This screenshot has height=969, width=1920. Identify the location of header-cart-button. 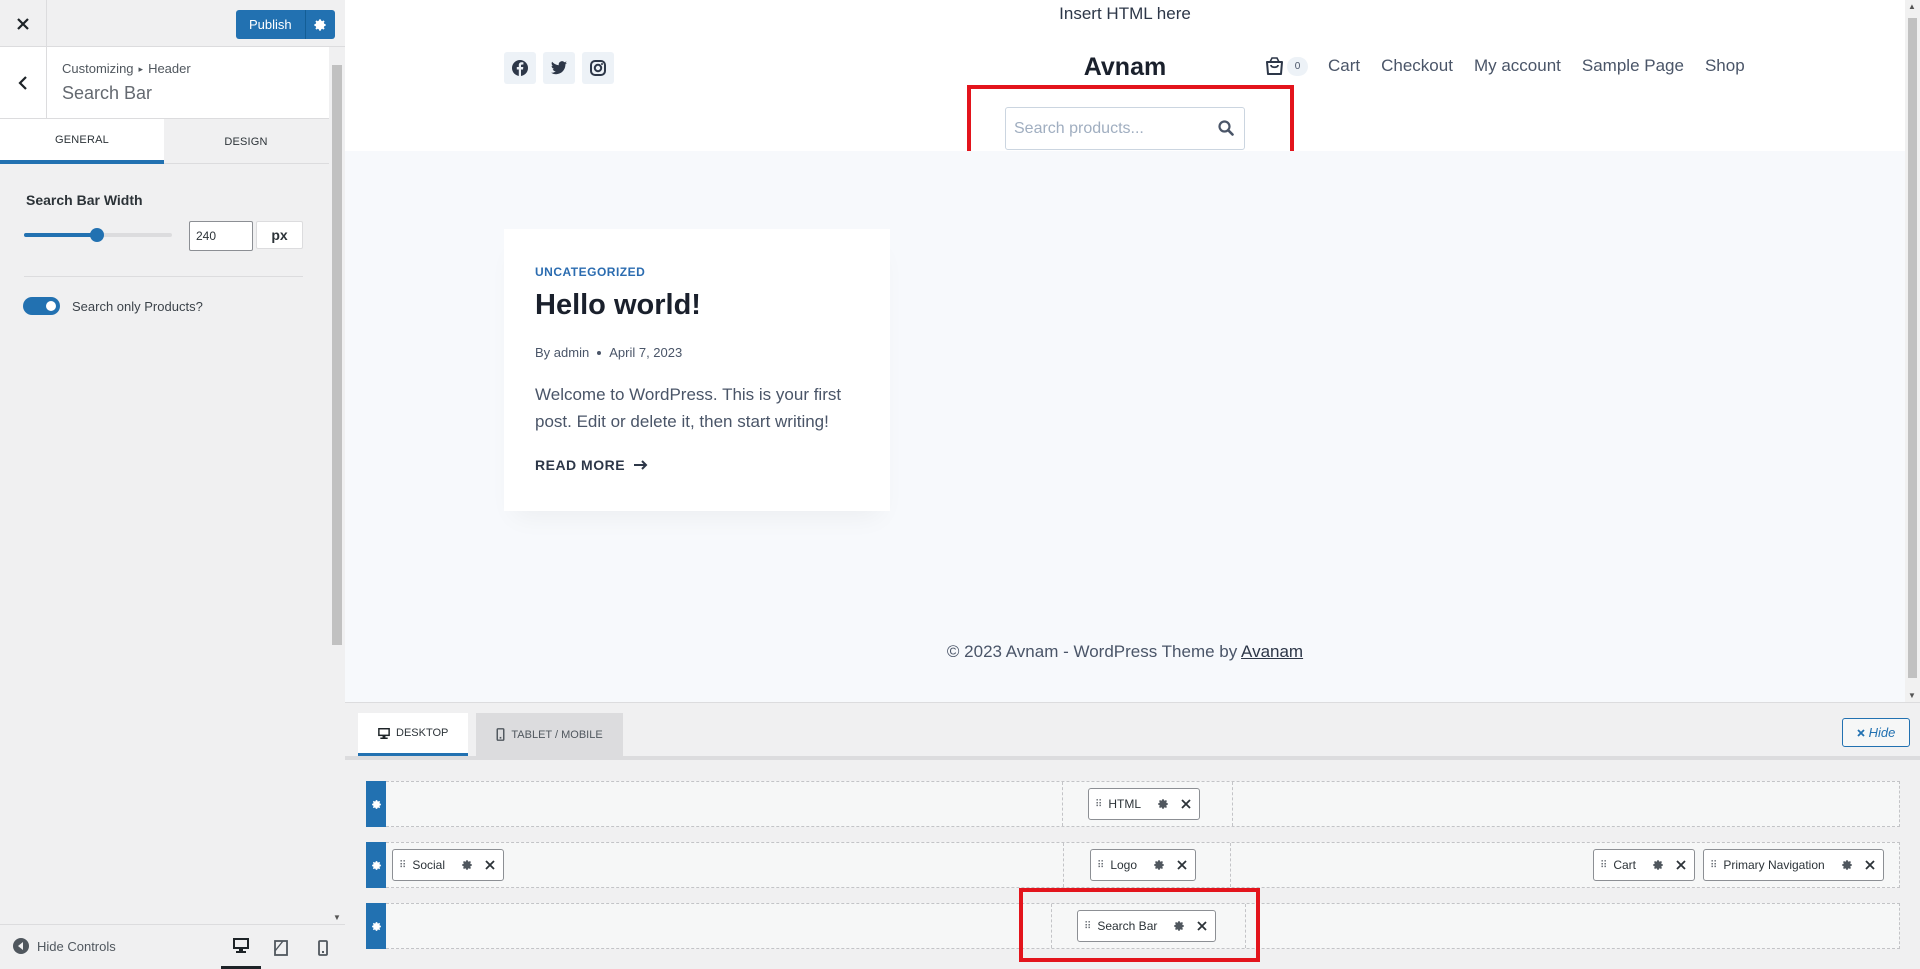
(1274, 68).